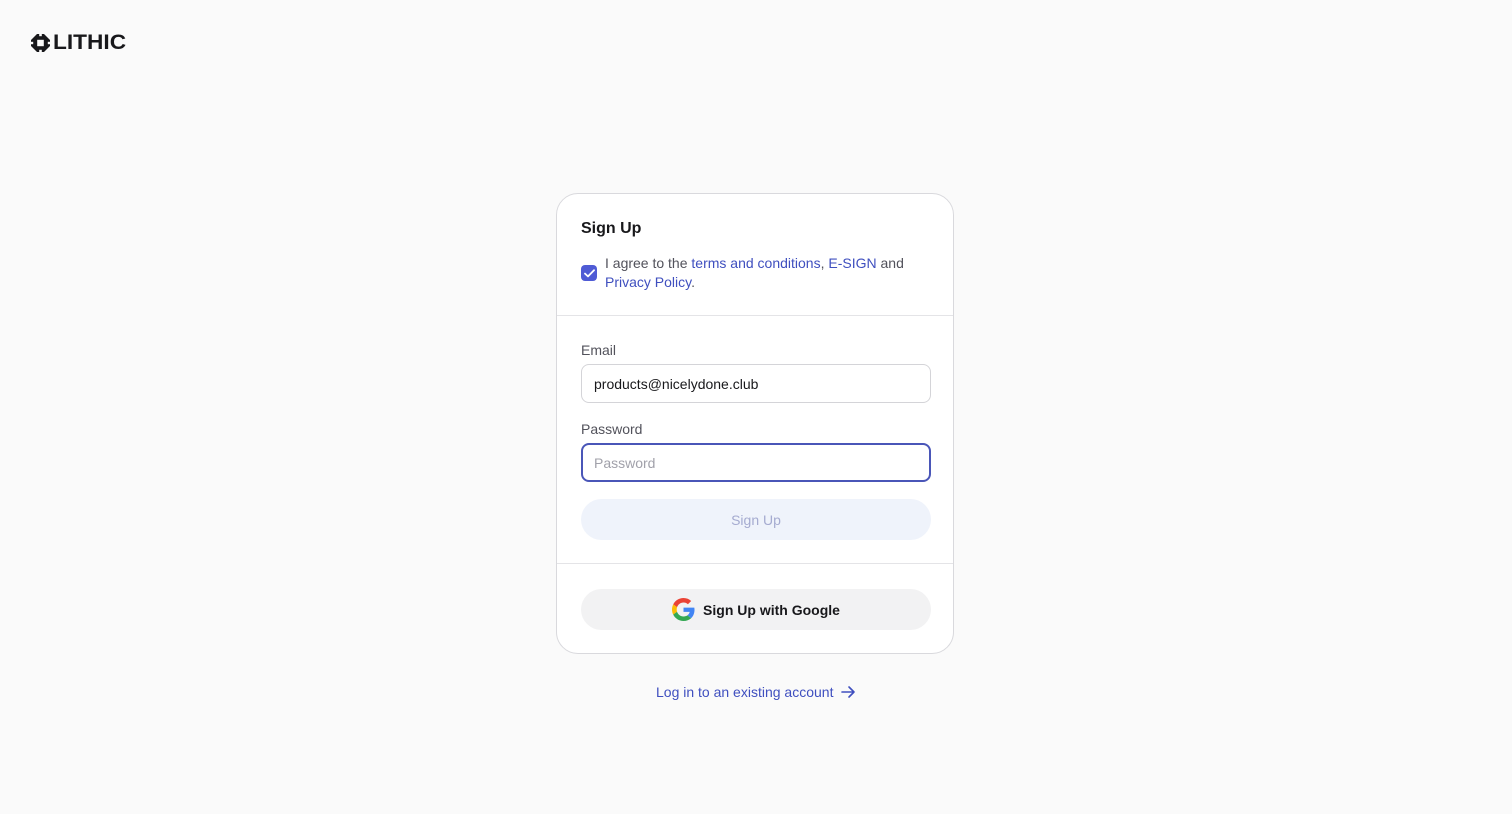 Image resolution: width=1512 pixels, height=814 pixels. What do you see at coordinates (890, 263) in the screenshot?
I see `agreement-and: and` at bounding box center [890, 263].